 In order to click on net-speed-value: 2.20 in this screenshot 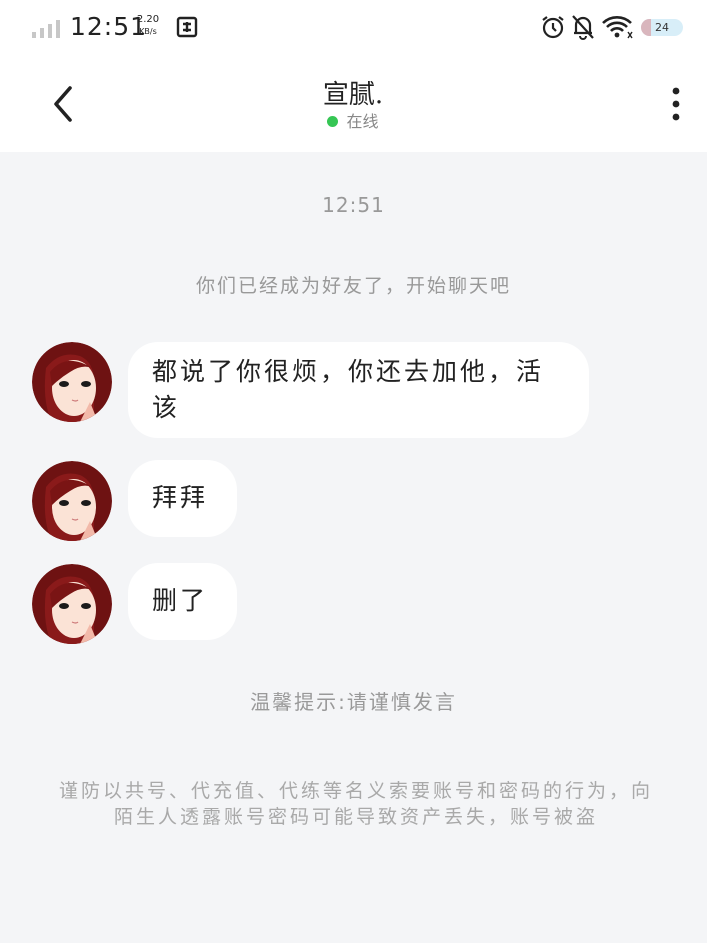, I will do `click(148, 19)`.